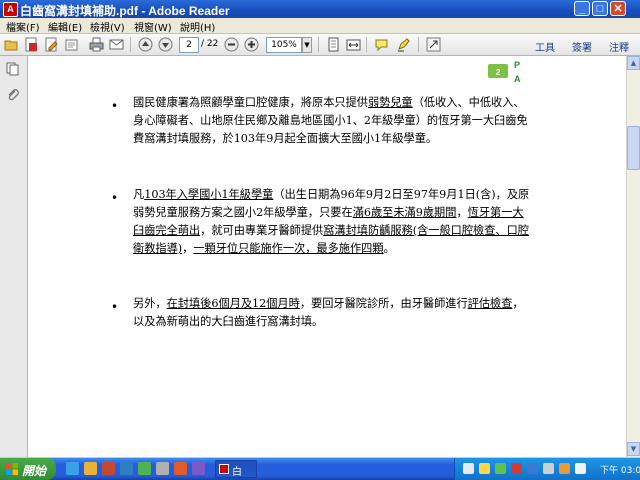 Image resolution: width=640 pixels, height=480 pixels. Describe the element at coordinates (224, 469) in the screenshot. I see `adobe-reader-task-icon` at that location.